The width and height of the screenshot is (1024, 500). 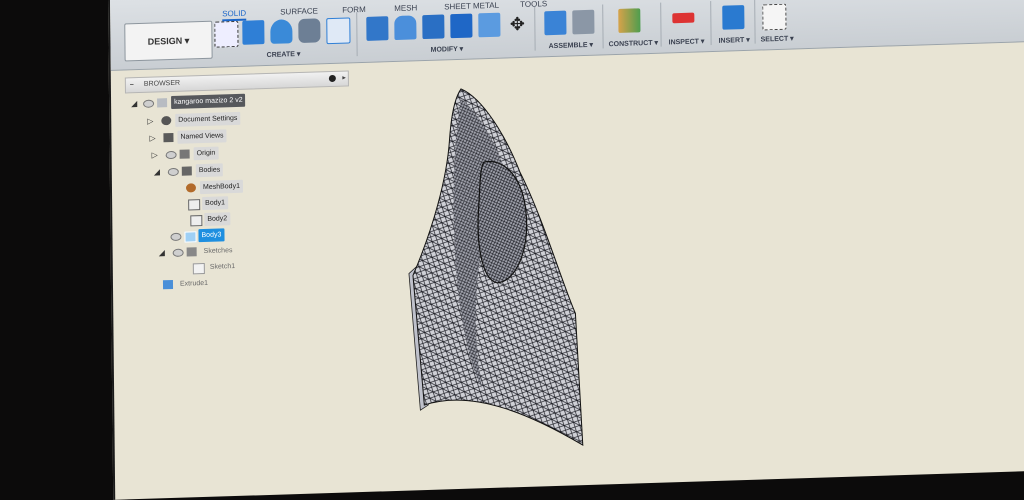 What do you see at coordinates (586, 498) in the screenshot?
I see `timeline-feature-chip` at bounding box center [586, 498].